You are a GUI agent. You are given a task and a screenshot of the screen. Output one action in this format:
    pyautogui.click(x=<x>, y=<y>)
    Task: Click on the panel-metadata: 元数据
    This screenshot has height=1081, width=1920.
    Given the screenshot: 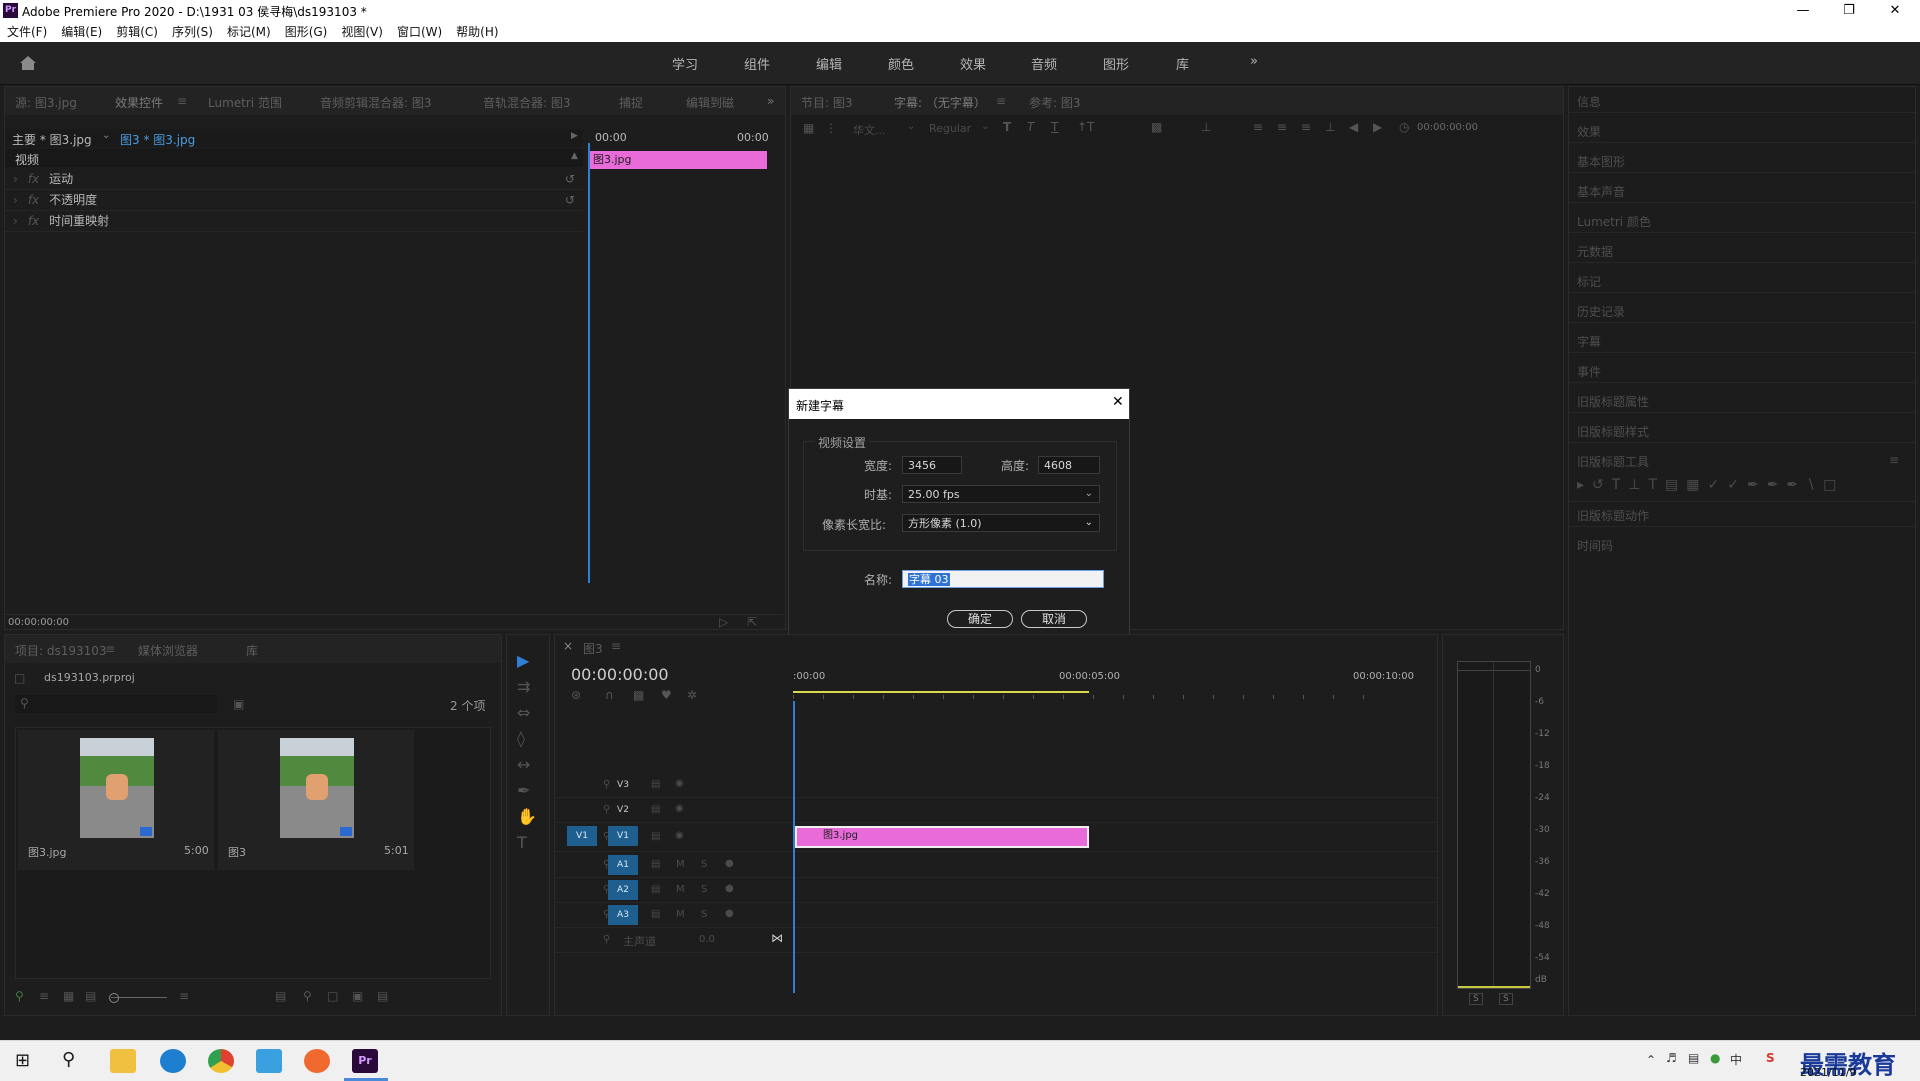 What is the action you would take?
    pyautogui.click(x=1595, y=251)
    